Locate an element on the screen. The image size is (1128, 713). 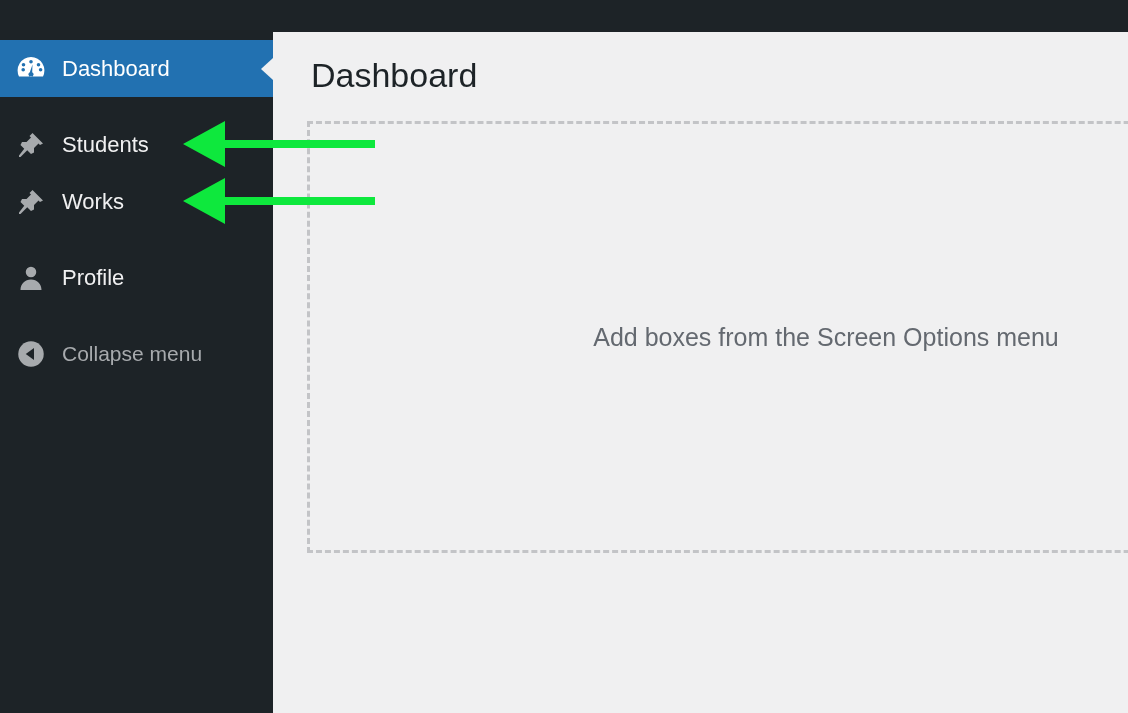
menu-item: Dashboard is located at coordinates (136, 68).